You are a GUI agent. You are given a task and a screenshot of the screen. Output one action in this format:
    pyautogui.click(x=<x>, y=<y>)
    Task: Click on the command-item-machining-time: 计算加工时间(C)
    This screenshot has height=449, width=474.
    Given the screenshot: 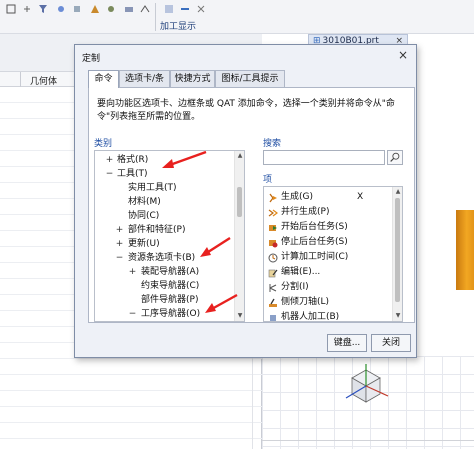 What is the action you would take?
    pyautogui.click(x=328, y=257)
    